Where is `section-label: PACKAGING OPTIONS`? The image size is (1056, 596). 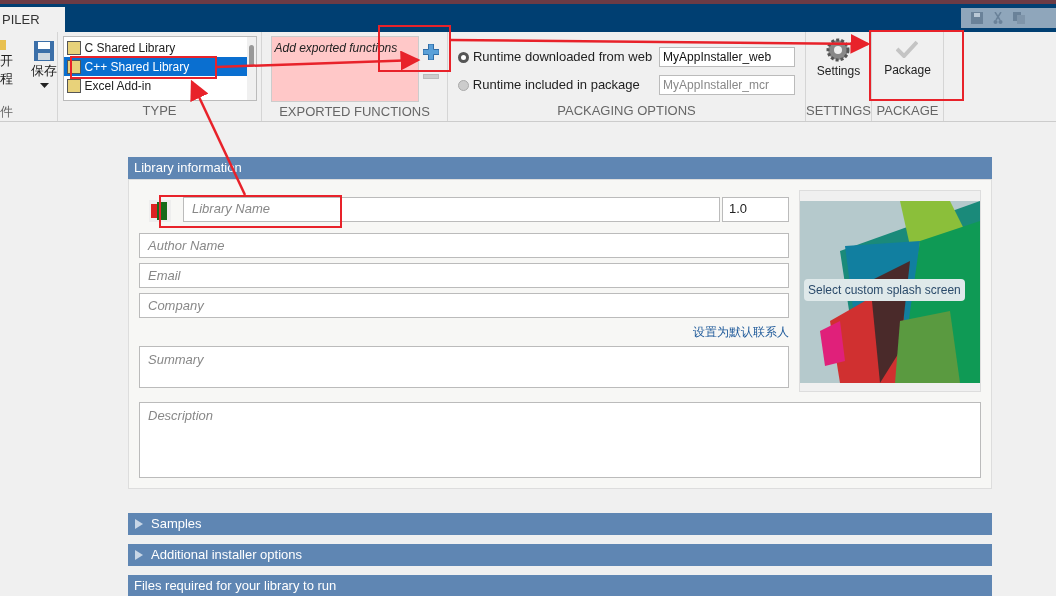 section-label: PACKAGING OPTIONS is located at coordinates (626, 110).